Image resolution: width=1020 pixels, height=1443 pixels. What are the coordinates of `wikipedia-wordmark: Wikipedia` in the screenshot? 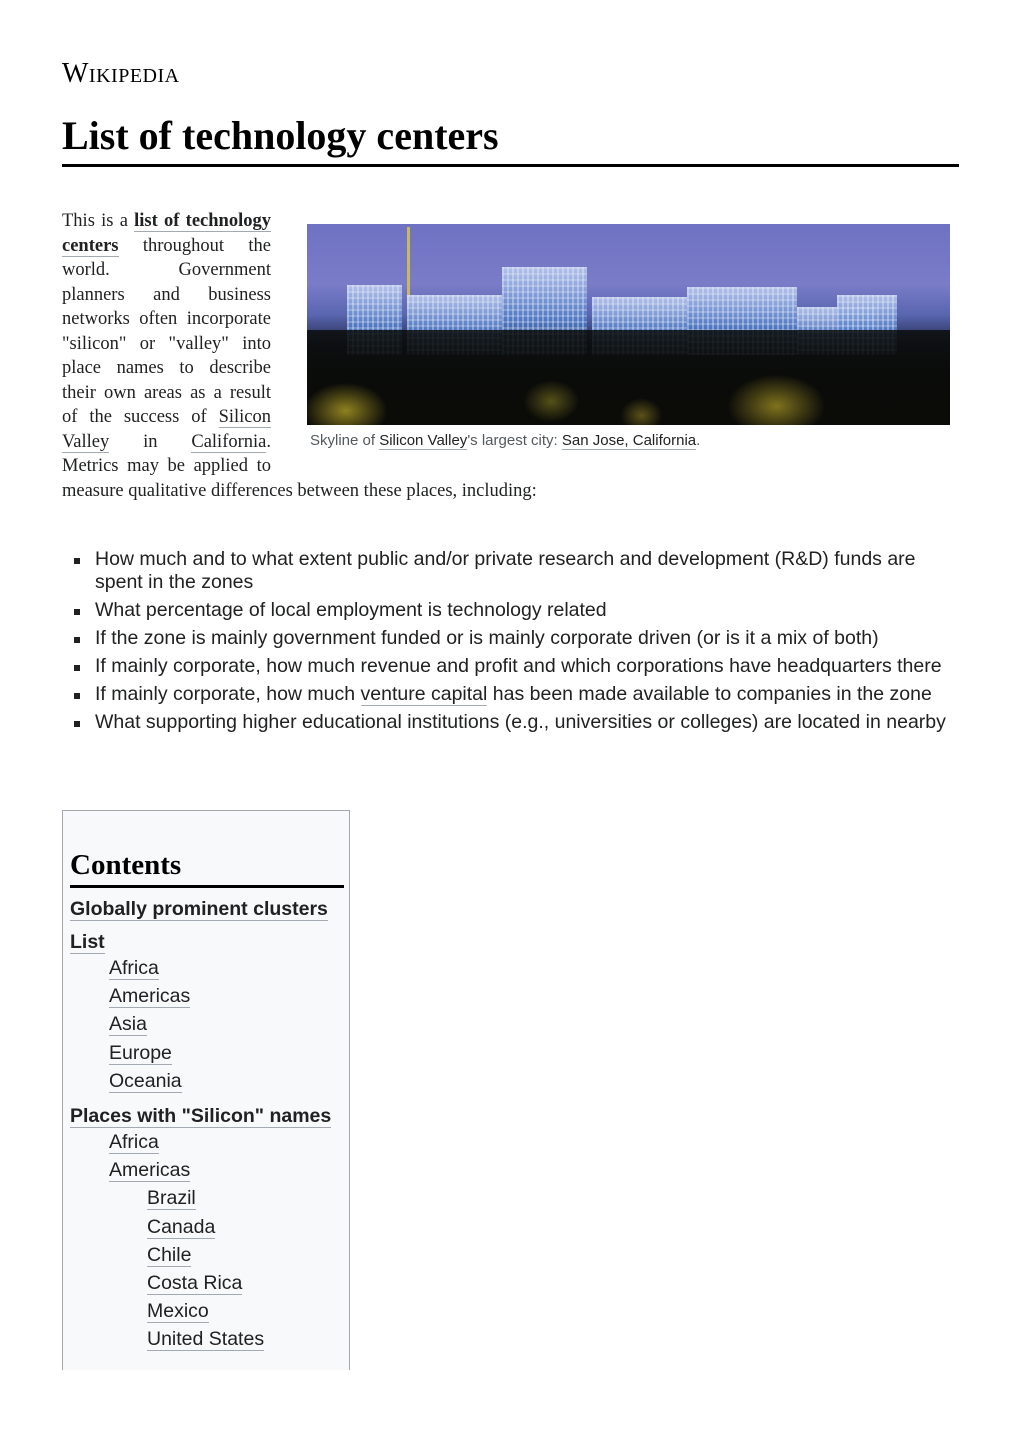 It's located at (121, 74).